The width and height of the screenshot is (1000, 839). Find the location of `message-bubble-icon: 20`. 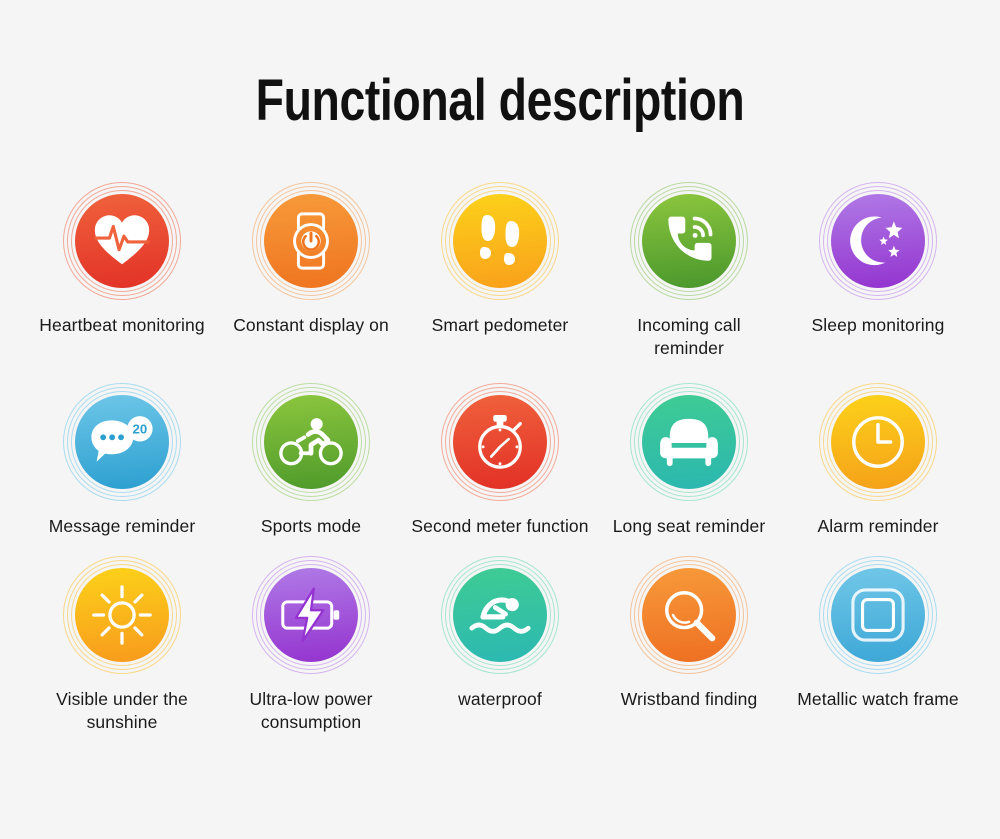

message-bubble-icon: 20 is located at coordinates (122, 441).